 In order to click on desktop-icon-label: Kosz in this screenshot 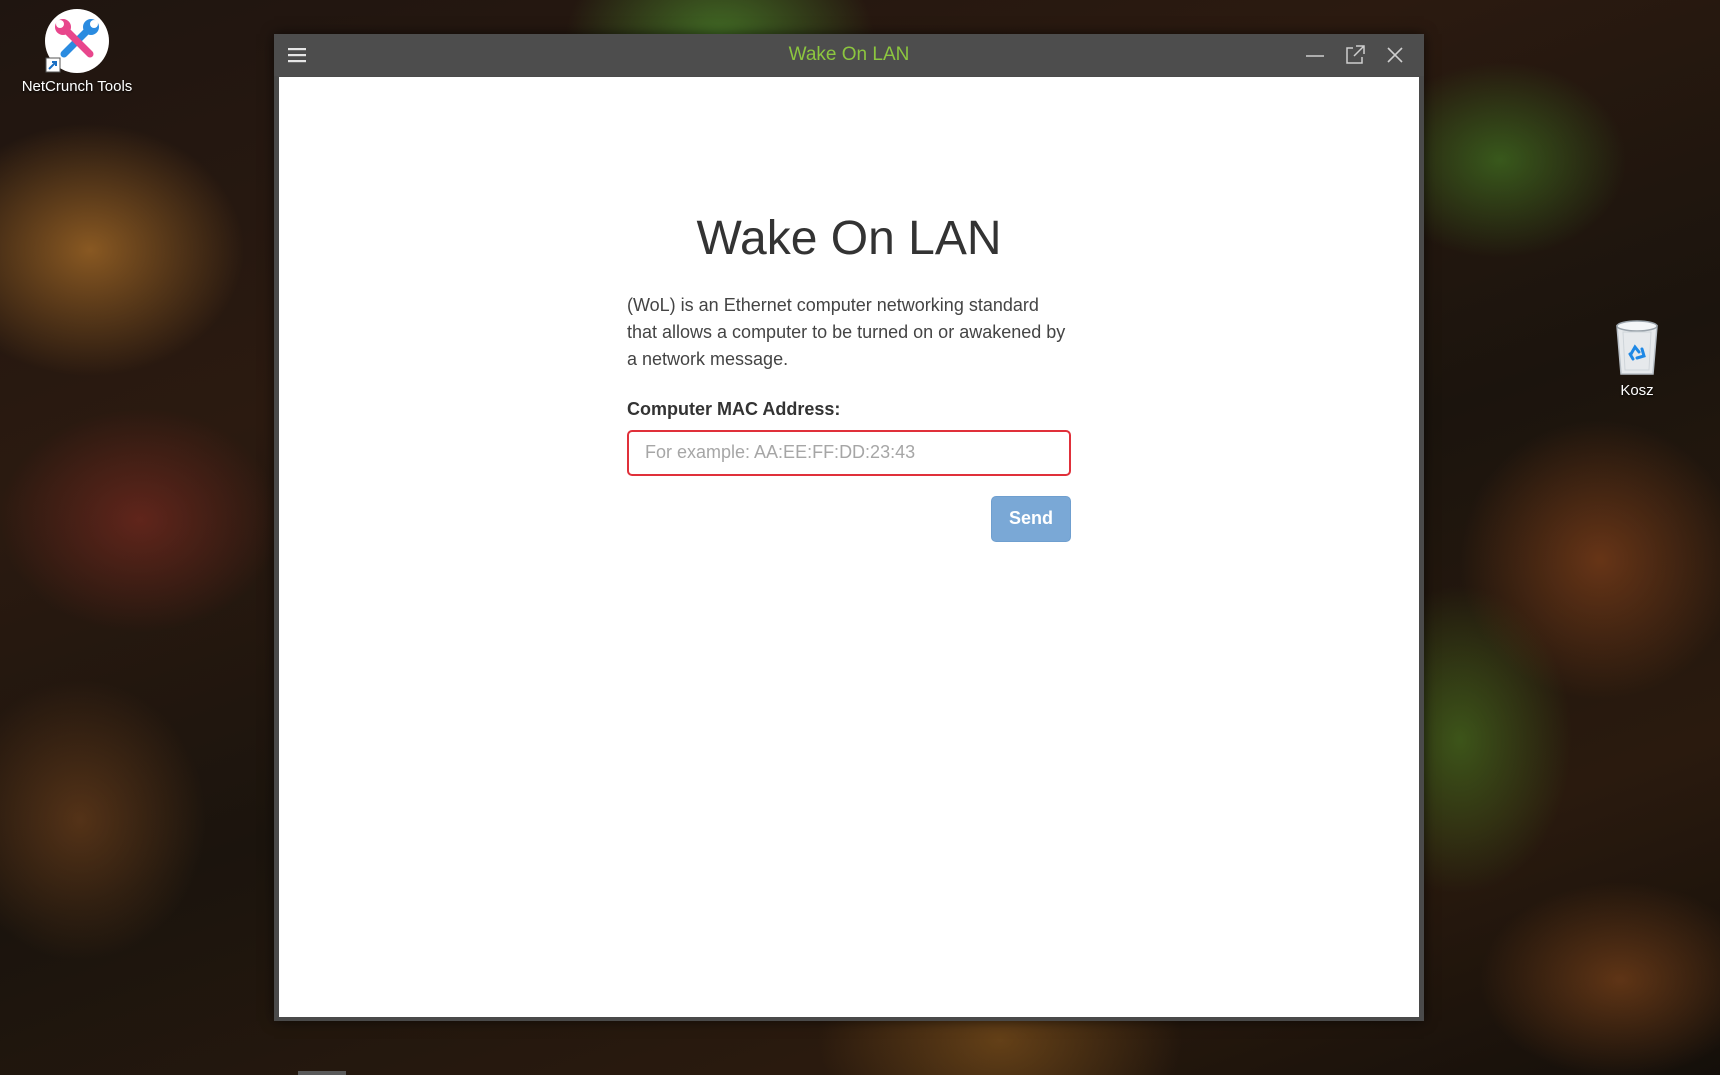, I will do `click(1637, 390)`.